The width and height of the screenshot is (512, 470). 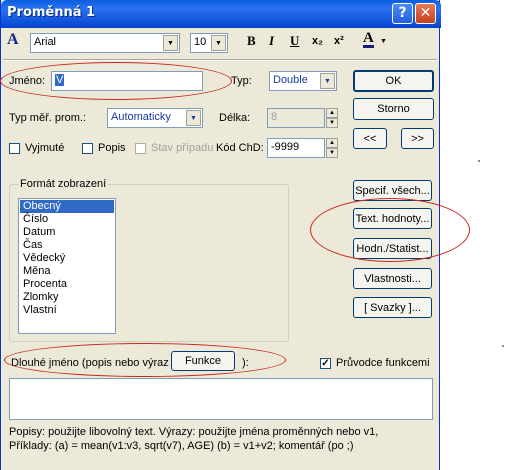 What do you see at coordinates (45, 42) in the screenshot?
I see `font-name-value: Arial` at bounding box center [45, 42].